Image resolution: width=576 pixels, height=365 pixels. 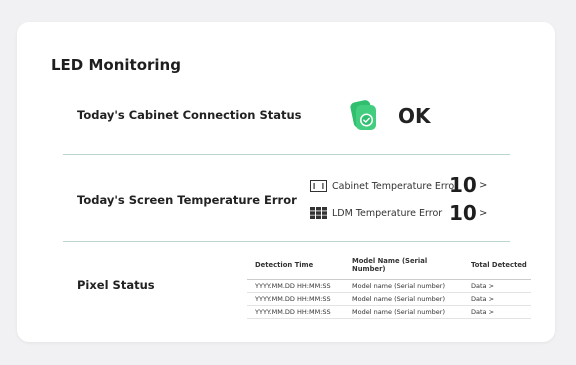 I want to click on ldm-grid-icon, so click(x=318, y=213).